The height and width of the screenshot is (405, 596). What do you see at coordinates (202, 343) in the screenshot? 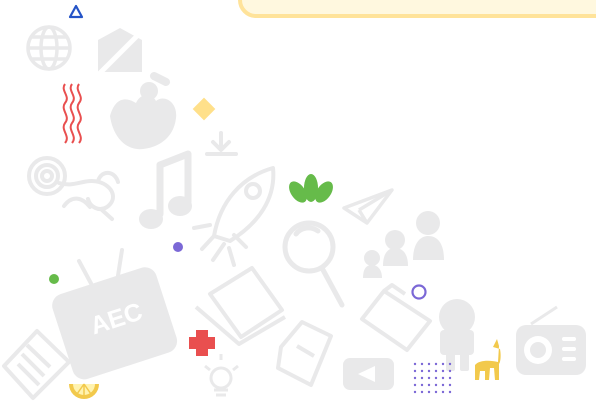
I see `plus-cross-icon` at bounding box center [202, 343].